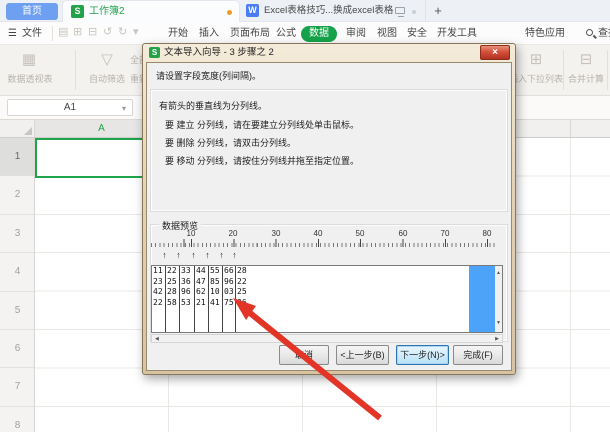 This screenshot has width=610, height=432. Describe the element at coordinates (191, 233) in the screenshot. I see `ruler-label: 10` at that location.